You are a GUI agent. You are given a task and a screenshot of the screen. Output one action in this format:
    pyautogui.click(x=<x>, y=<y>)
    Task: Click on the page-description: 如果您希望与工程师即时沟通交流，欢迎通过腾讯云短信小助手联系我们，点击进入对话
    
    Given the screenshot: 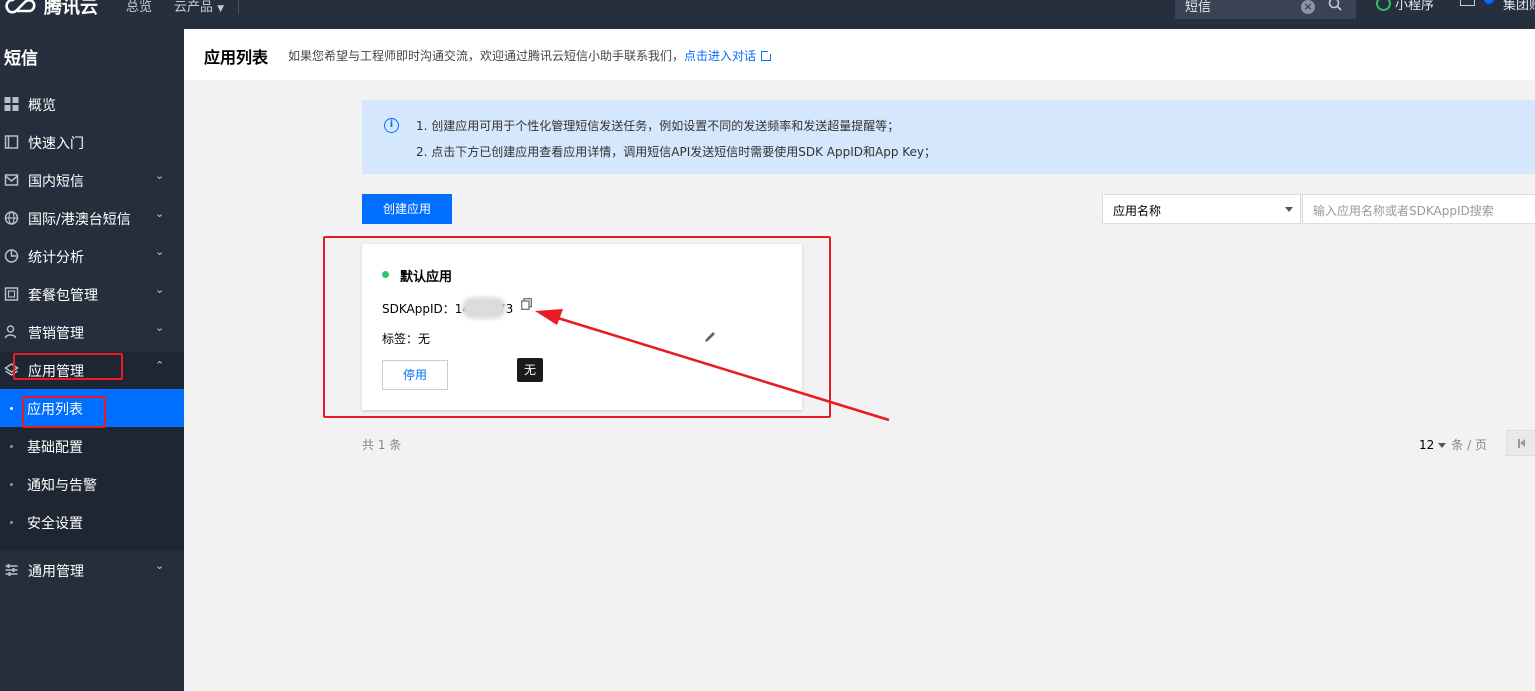 What is the action you would take?
    pyautogui.click(x=531, y=55)
    